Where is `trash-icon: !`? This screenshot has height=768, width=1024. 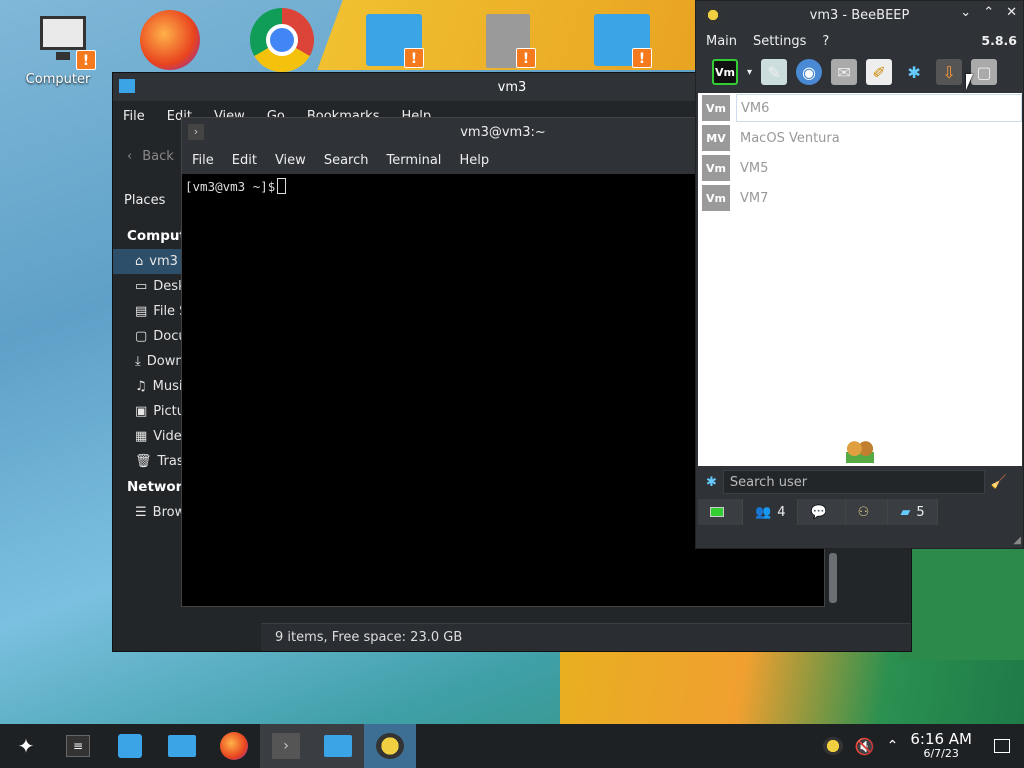 trash-icon: ! is located at coordinates (511, 41).